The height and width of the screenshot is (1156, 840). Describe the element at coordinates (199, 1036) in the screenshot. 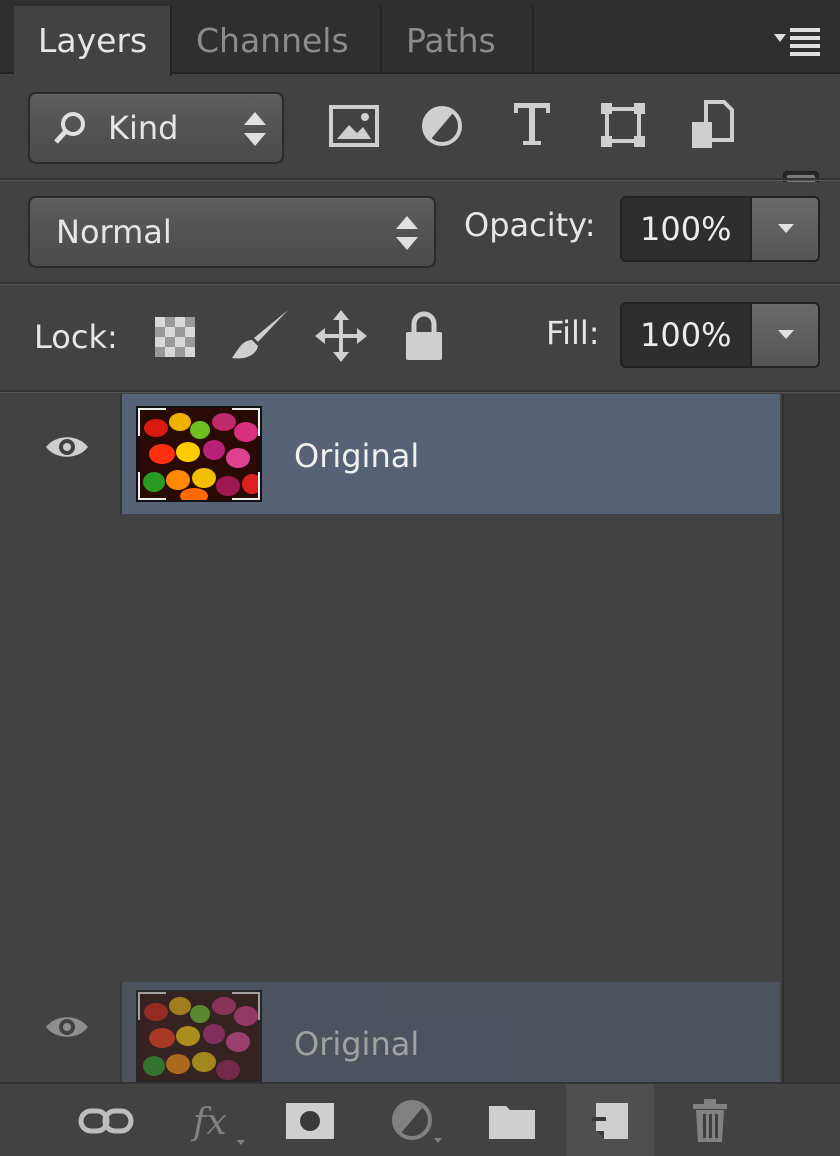

I see `ghost-thumbnail` at that location.